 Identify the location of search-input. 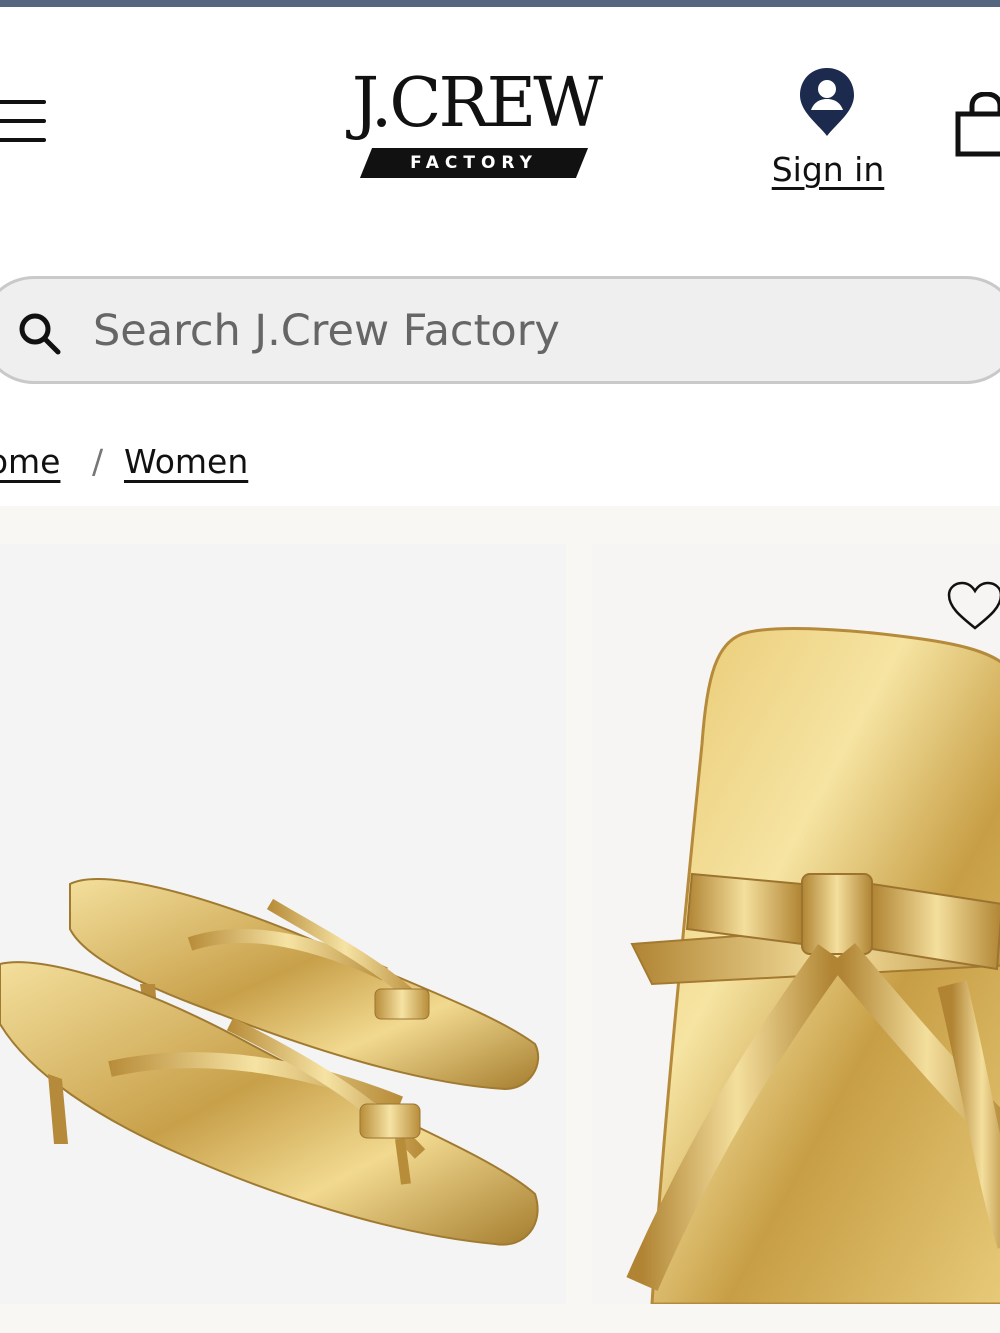
(533, 331).